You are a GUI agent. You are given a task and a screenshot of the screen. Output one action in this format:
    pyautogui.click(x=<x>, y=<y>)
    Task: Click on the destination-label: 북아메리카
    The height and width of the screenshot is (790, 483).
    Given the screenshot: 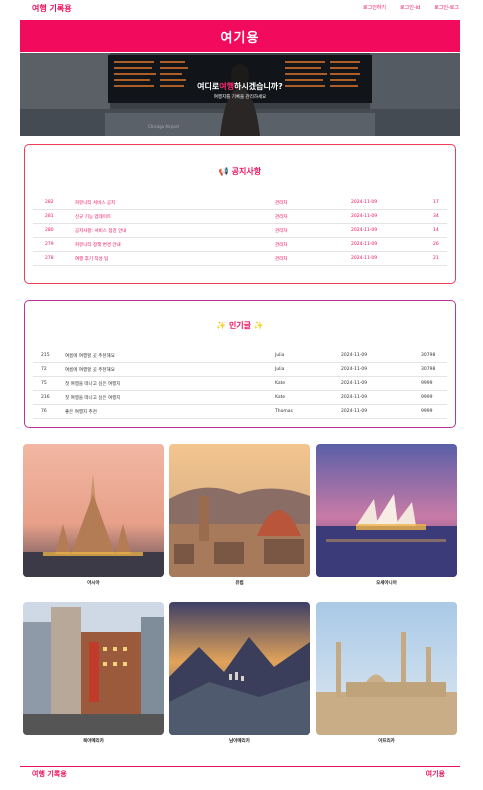 What is the action you would take?
    pyautogui.click(x=93, y=741)
    